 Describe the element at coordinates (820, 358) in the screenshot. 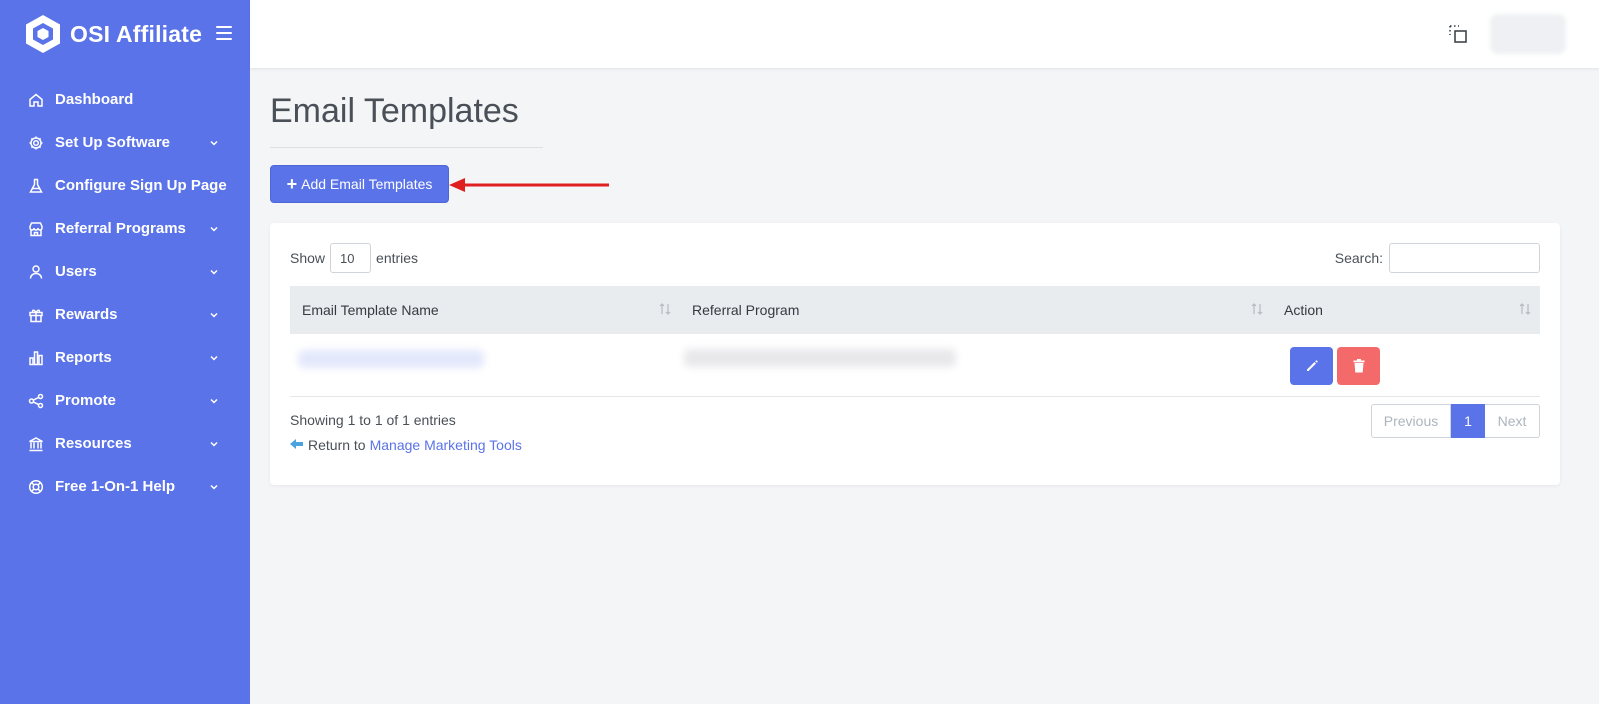

I see `redacted-referral-program` at that location.